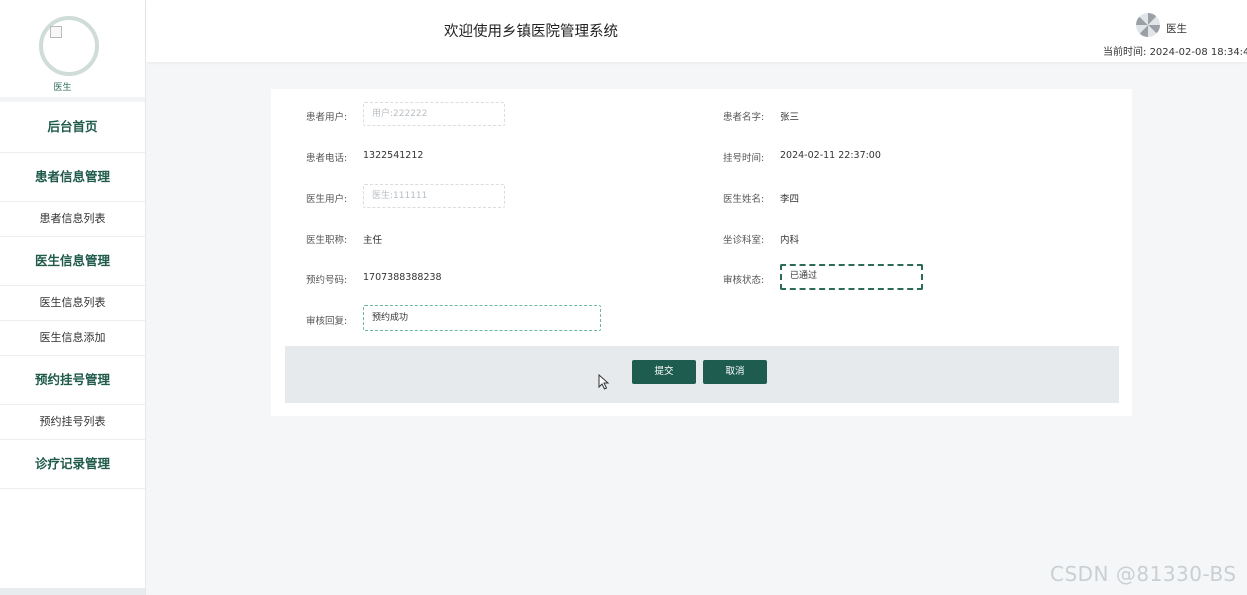  I want to click on patient-phone-label: 患者电话:, so click(327, 158).